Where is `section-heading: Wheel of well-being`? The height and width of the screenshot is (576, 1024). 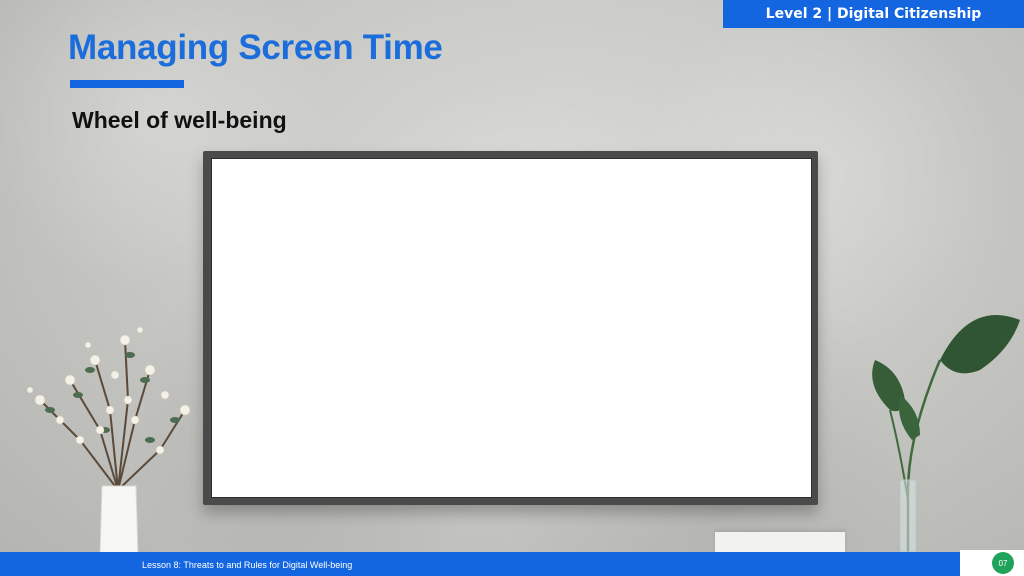 section-heading: Wheel of well-being is located at coordinates (179, 120).